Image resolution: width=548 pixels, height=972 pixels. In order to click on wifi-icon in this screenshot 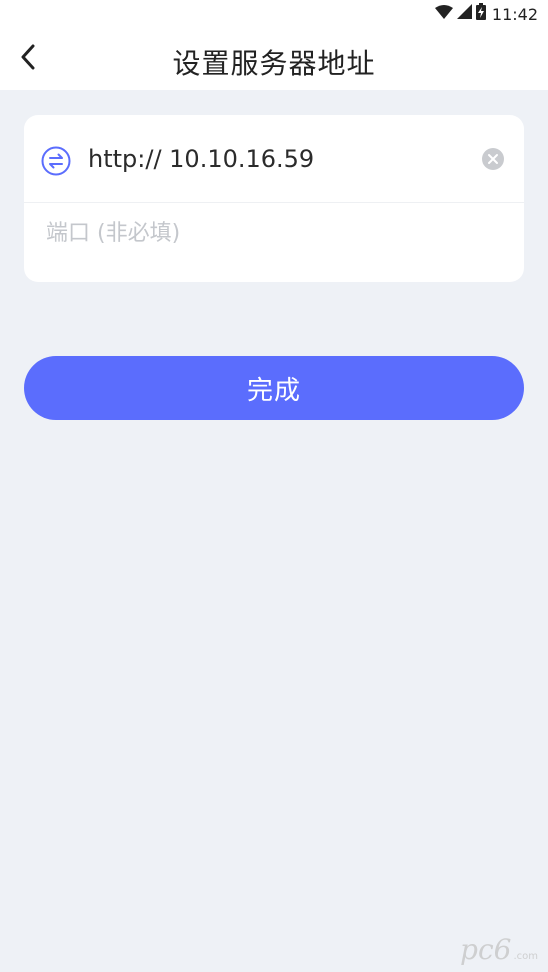, I will do `click(443, 14)`.